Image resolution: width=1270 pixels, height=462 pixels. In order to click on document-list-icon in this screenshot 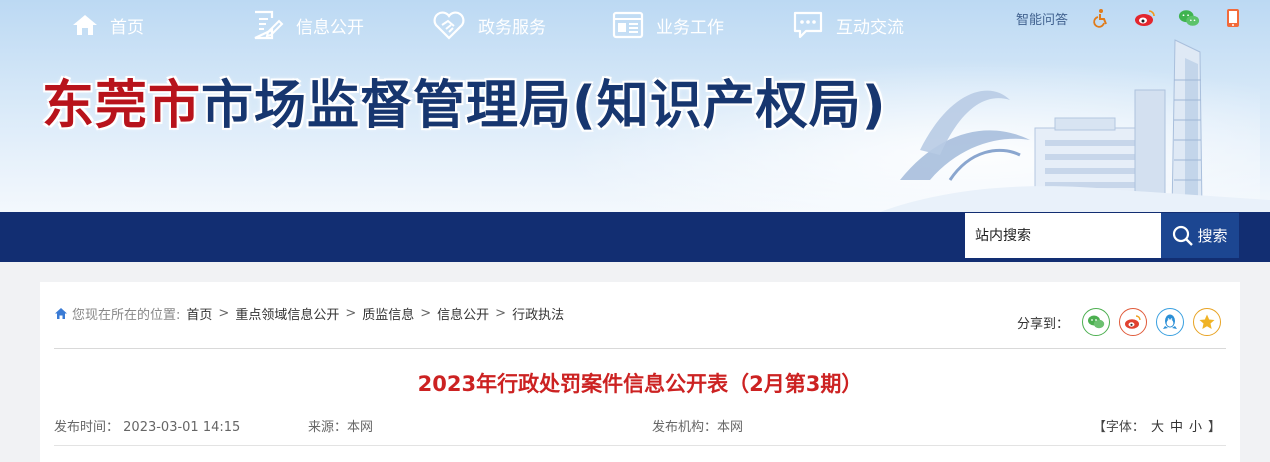, I will do `click(269, 25)`.